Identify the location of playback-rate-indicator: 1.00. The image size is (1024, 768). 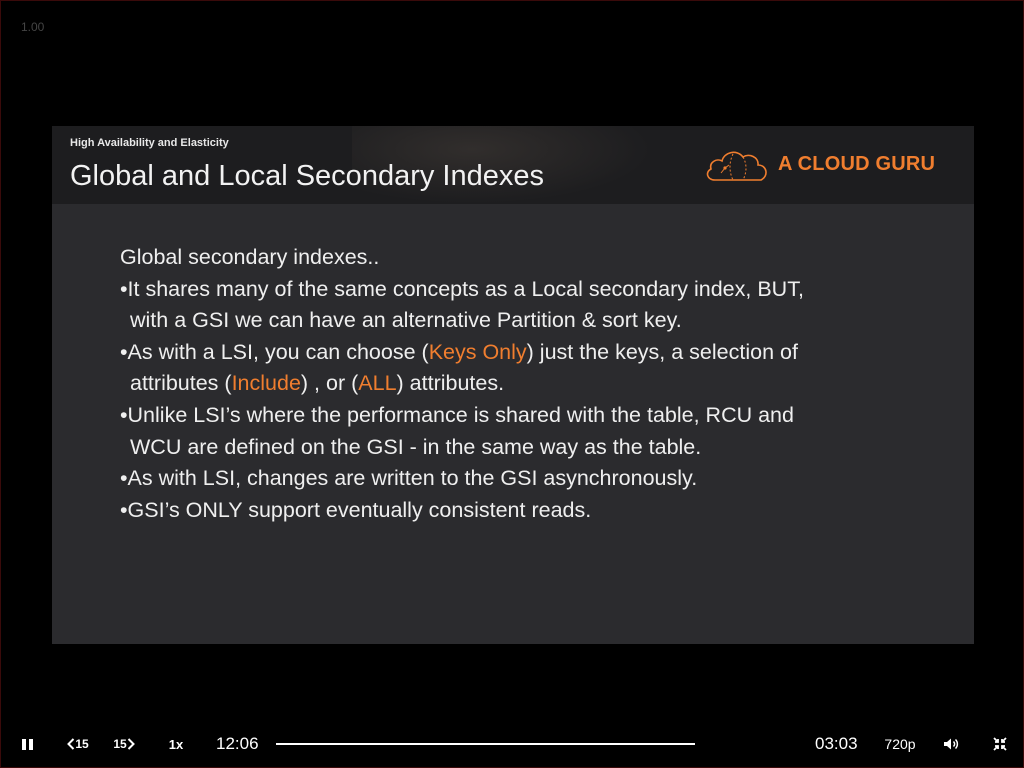
(33, 27).